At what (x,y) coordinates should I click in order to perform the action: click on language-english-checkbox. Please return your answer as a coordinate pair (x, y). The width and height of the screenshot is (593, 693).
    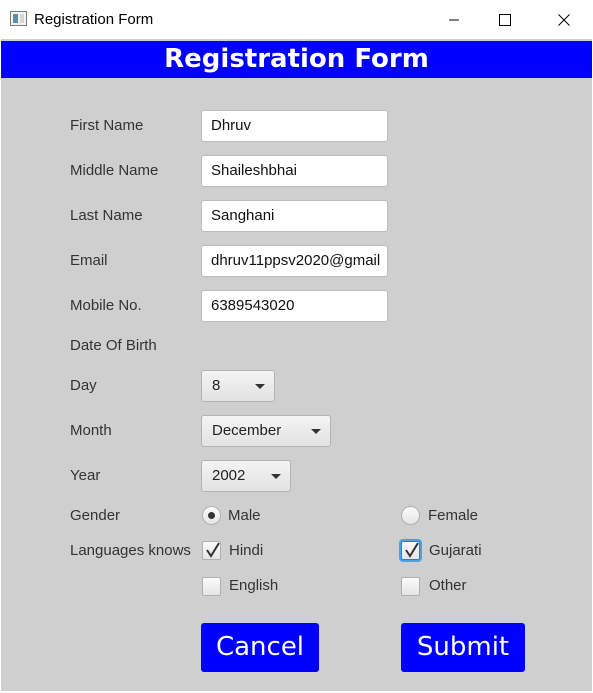
    Looking at the image, I should click on (211, 586).